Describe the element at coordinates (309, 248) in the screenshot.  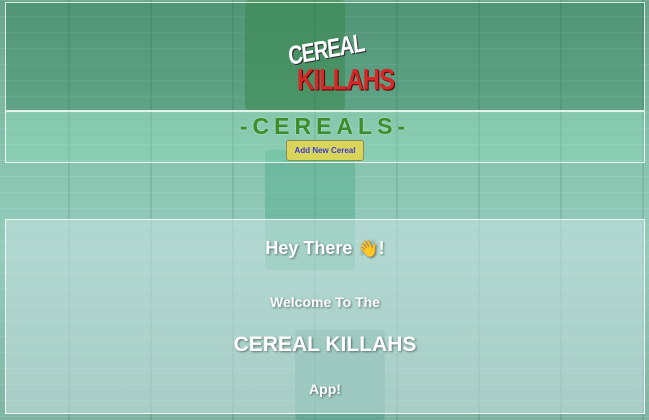
I see `greeting-text: Hey There` at that location.